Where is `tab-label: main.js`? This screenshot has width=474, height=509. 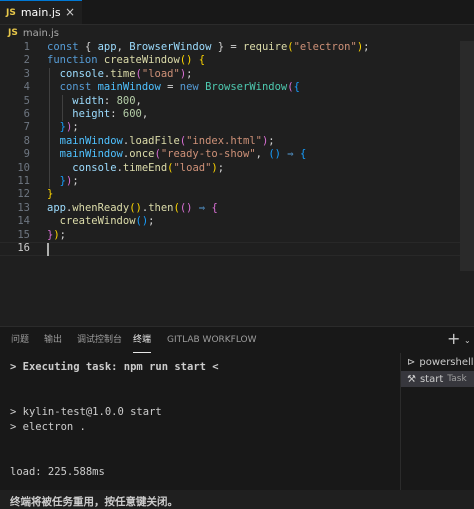
tab-label: main.js is located at coordinates (40, 12).